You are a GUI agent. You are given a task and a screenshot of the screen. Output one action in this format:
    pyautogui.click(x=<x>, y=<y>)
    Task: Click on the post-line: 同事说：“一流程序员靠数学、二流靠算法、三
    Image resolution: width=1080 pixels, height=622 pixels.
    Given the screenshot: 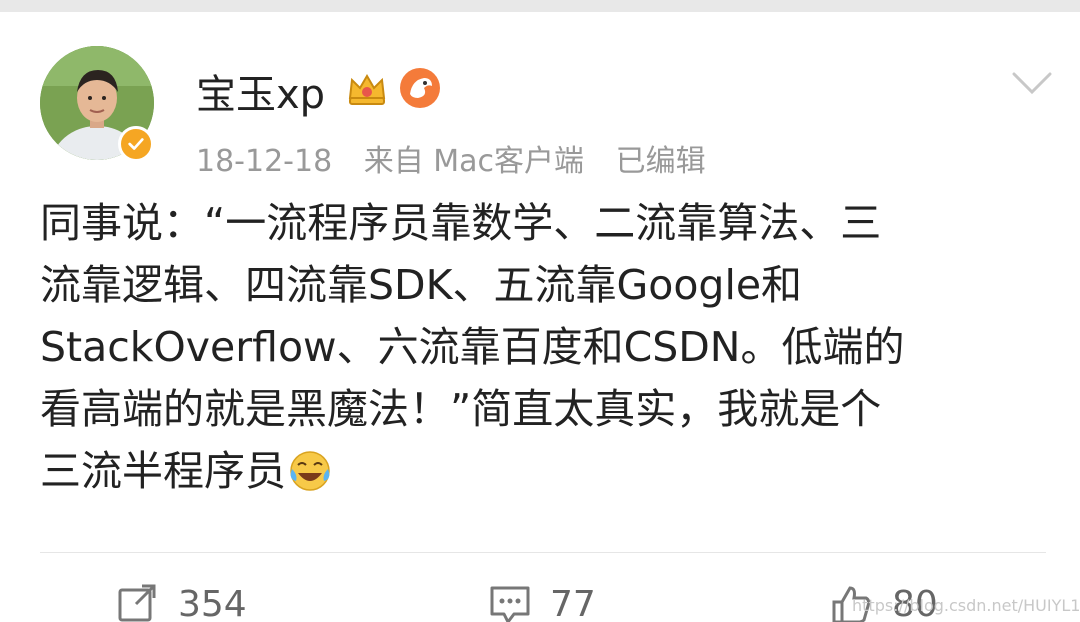 What is the action you would take?
    pyautogui.click(x=461, y=223)
    